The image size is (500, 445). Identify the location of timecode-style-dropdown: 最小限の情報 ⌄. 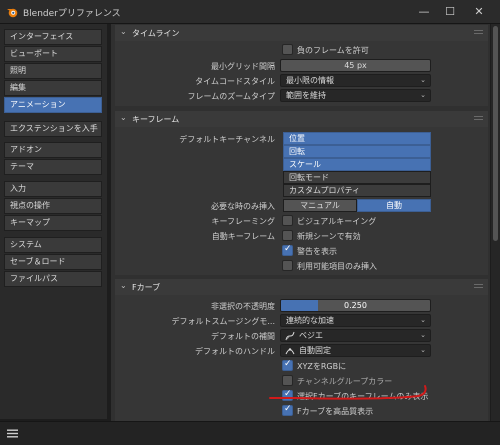
(355, 80).